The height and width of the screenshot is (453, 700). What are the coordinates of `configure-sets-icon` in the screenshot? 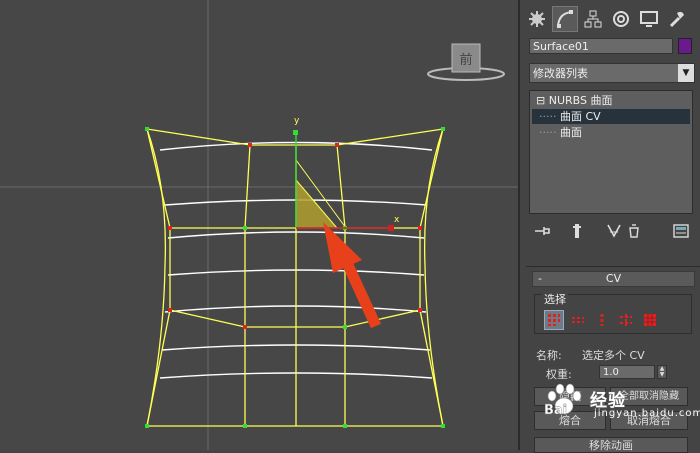 It's located at (681, 231).